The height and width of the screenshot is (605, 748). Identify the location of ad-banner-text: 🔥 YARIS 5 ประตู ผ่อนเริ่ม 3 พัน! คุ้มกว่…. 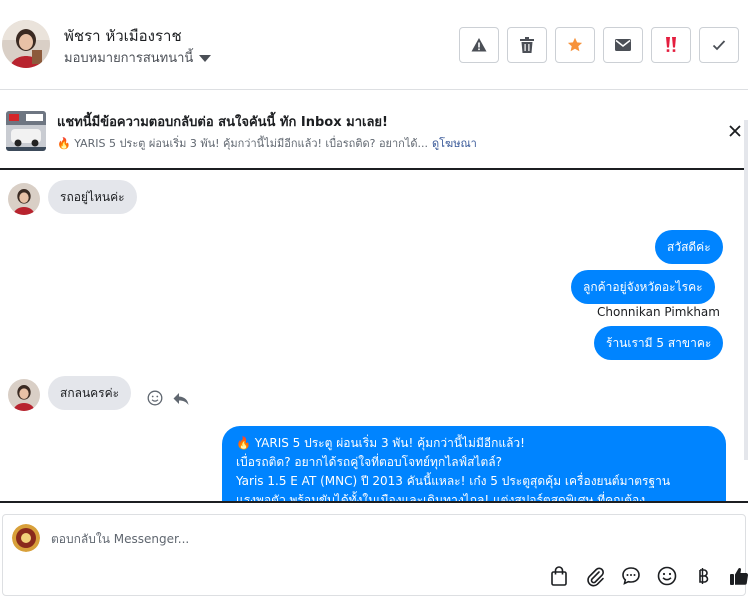
(242, 143).